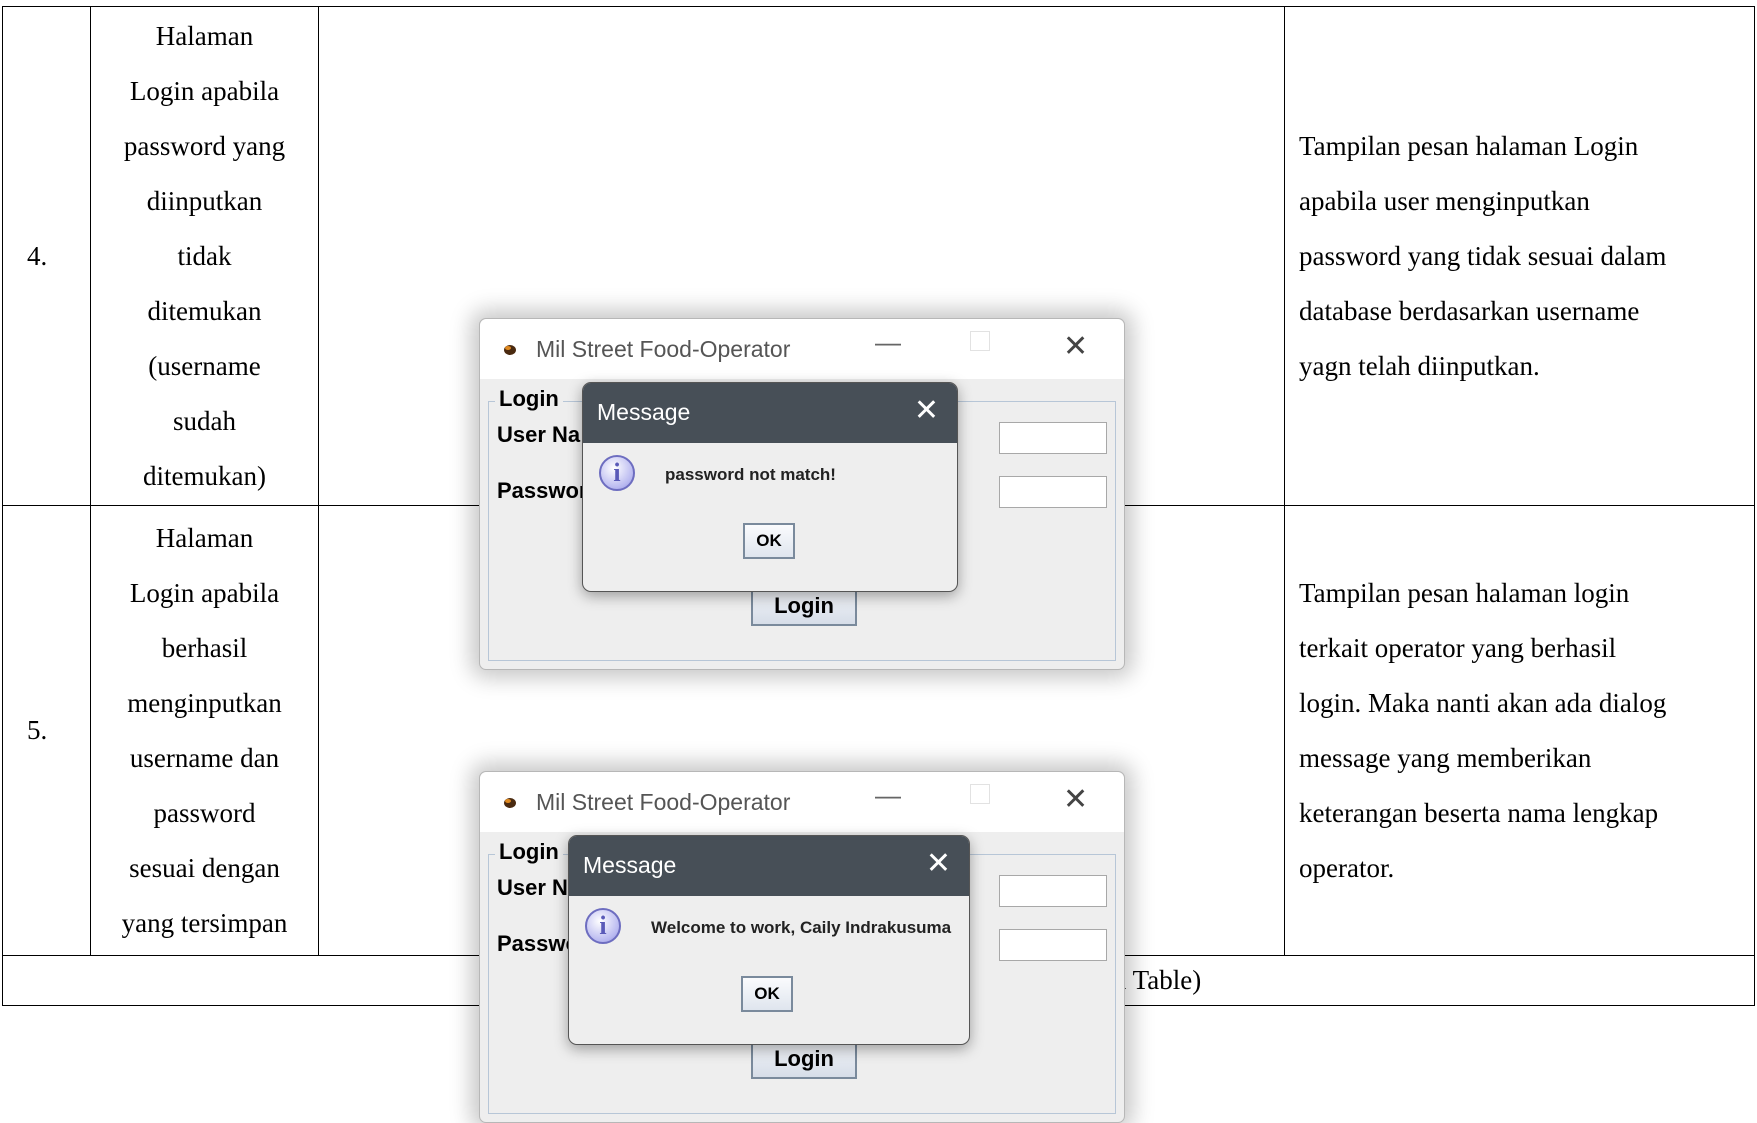  Describe the element at coordinates (1469, 145) in the screenshot. I see `text-line: Tampilan pesan halaman Login` at that location.